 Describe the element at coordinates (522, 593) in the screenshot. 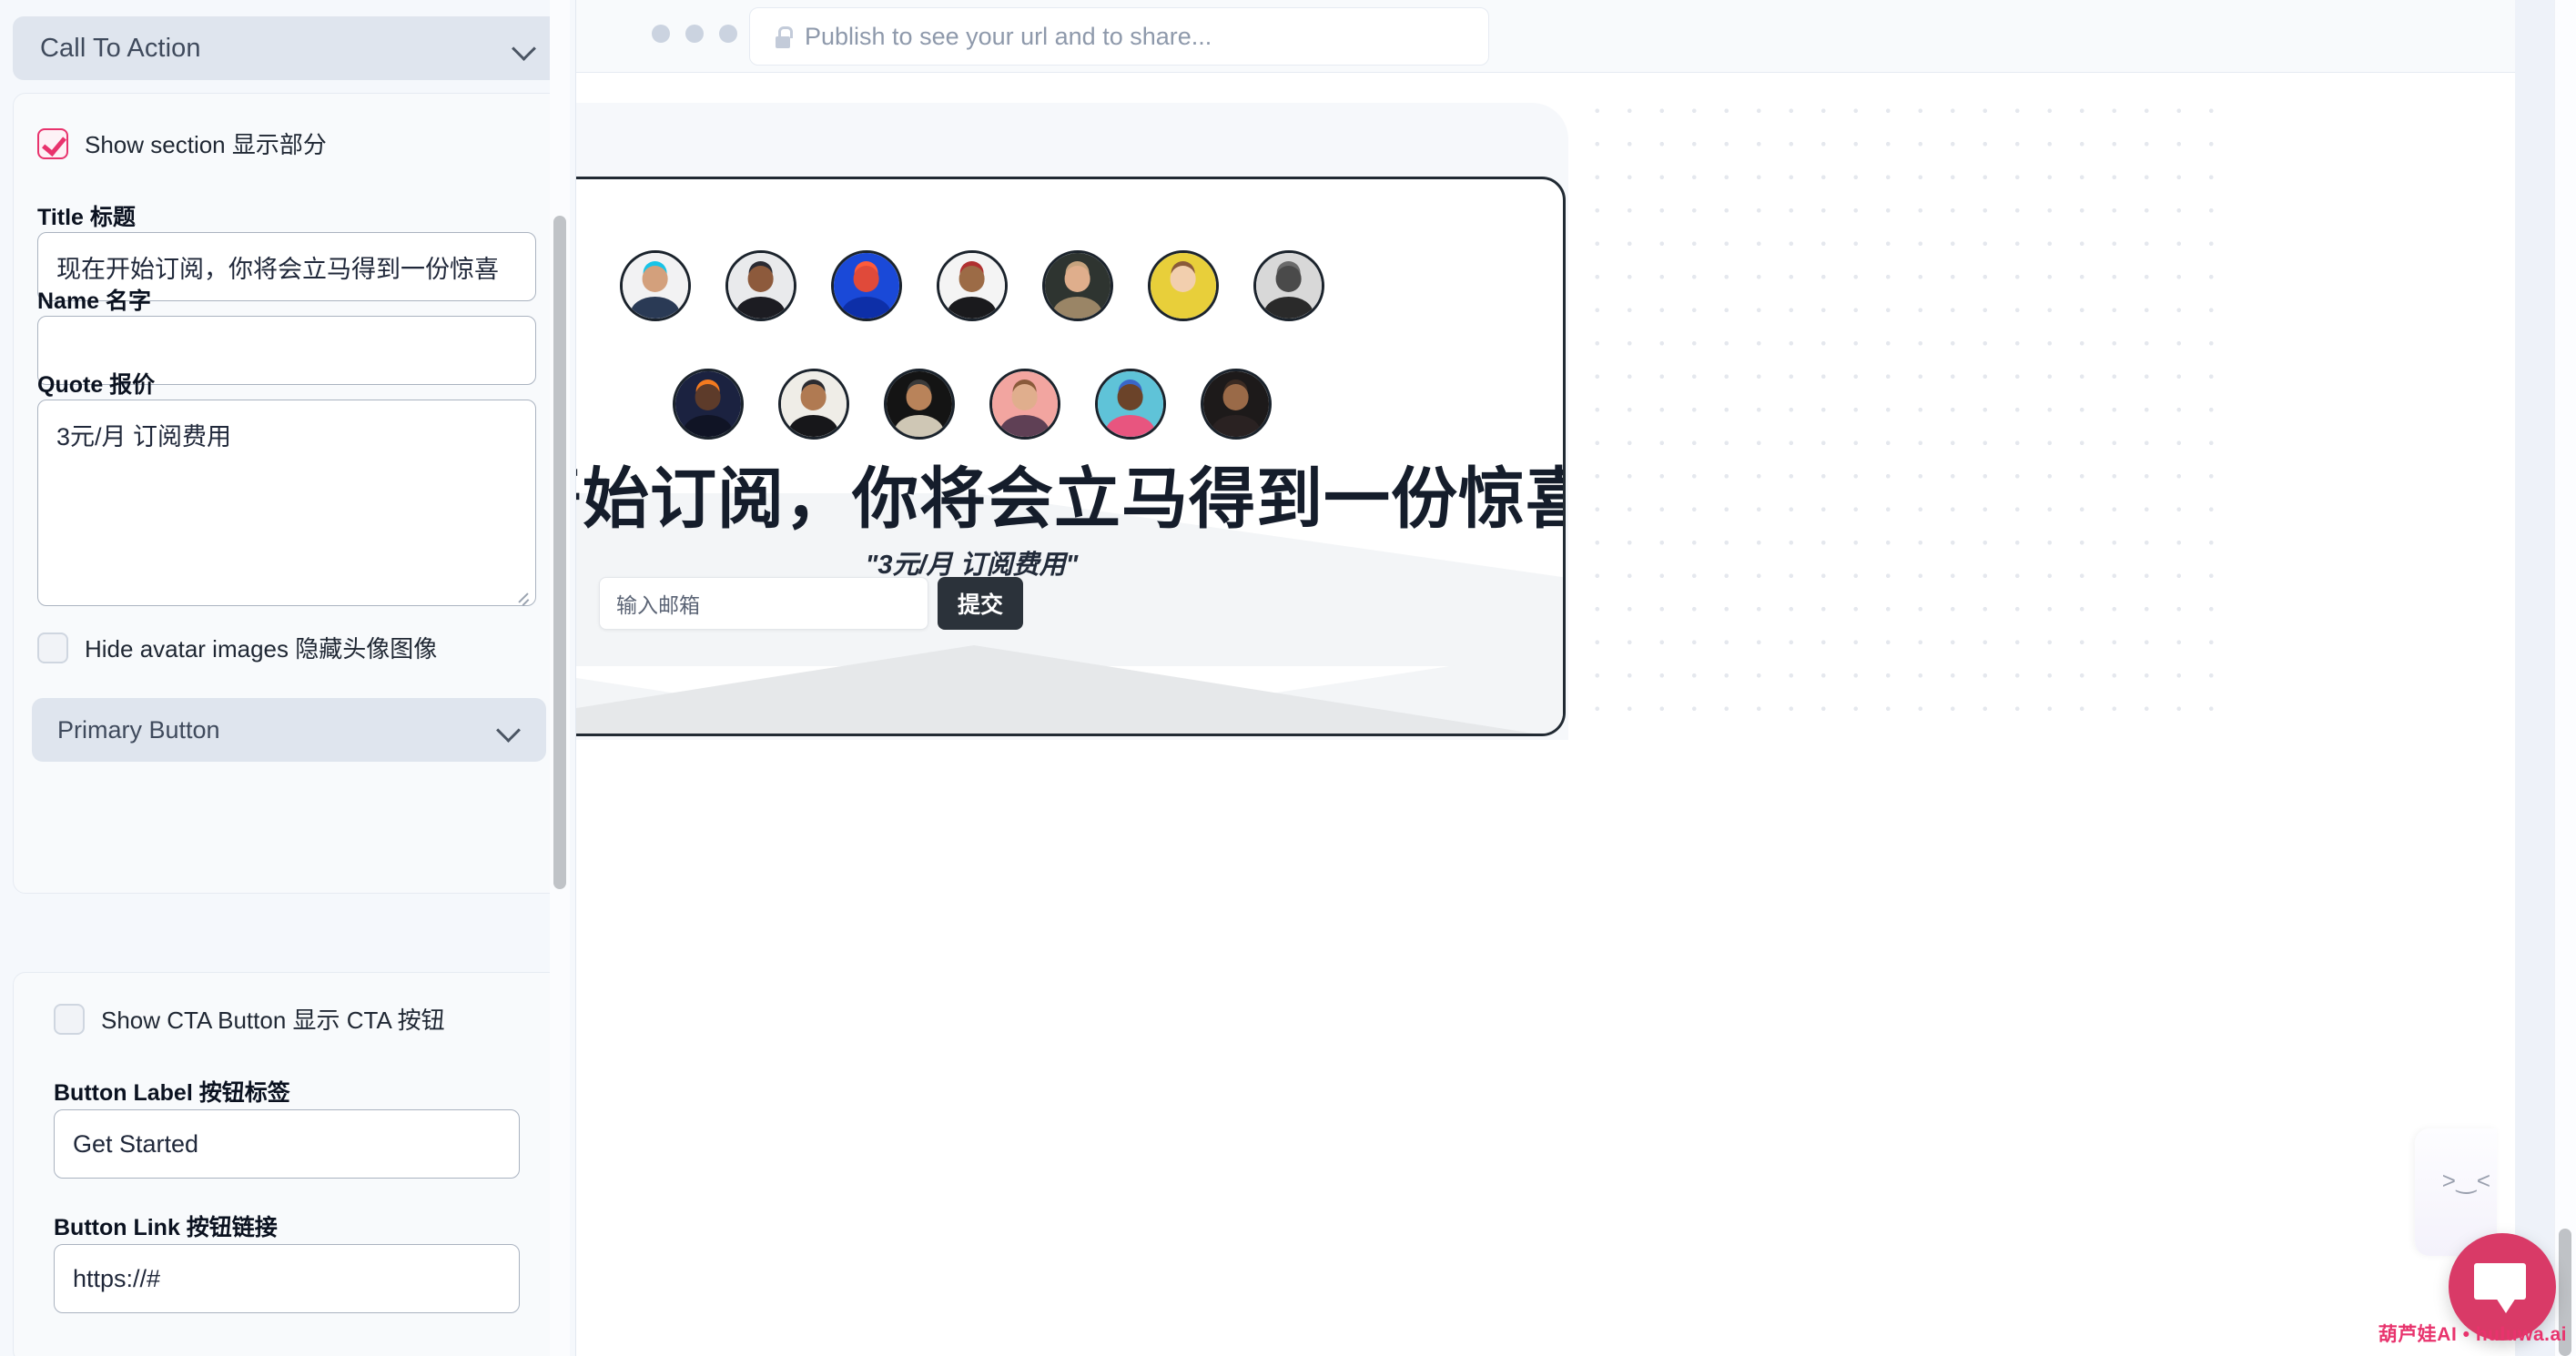

I see `resize-handle-icon` at that location.